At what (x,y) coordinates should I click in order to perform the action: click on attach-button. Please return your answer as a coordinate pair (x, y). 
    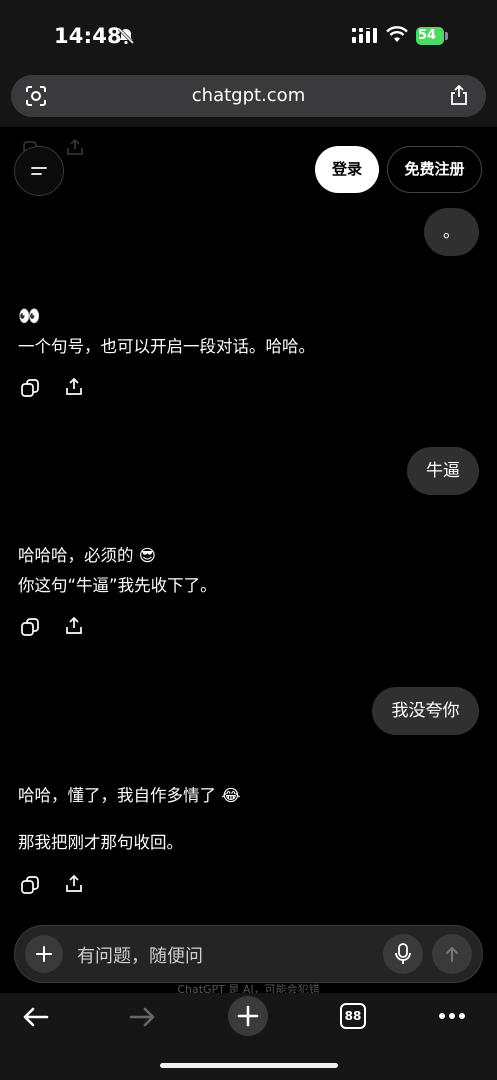
    Looking at the image, I should click on (44, 954).